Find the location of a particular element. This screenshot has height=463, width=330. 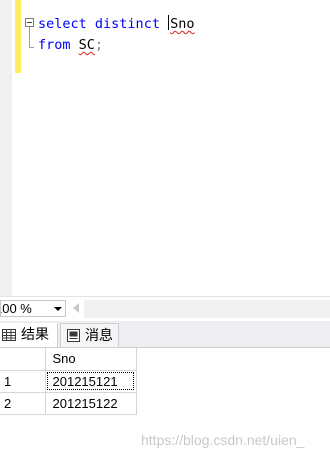

table-row: 1 201215121 is located at coordinates (68, 381).